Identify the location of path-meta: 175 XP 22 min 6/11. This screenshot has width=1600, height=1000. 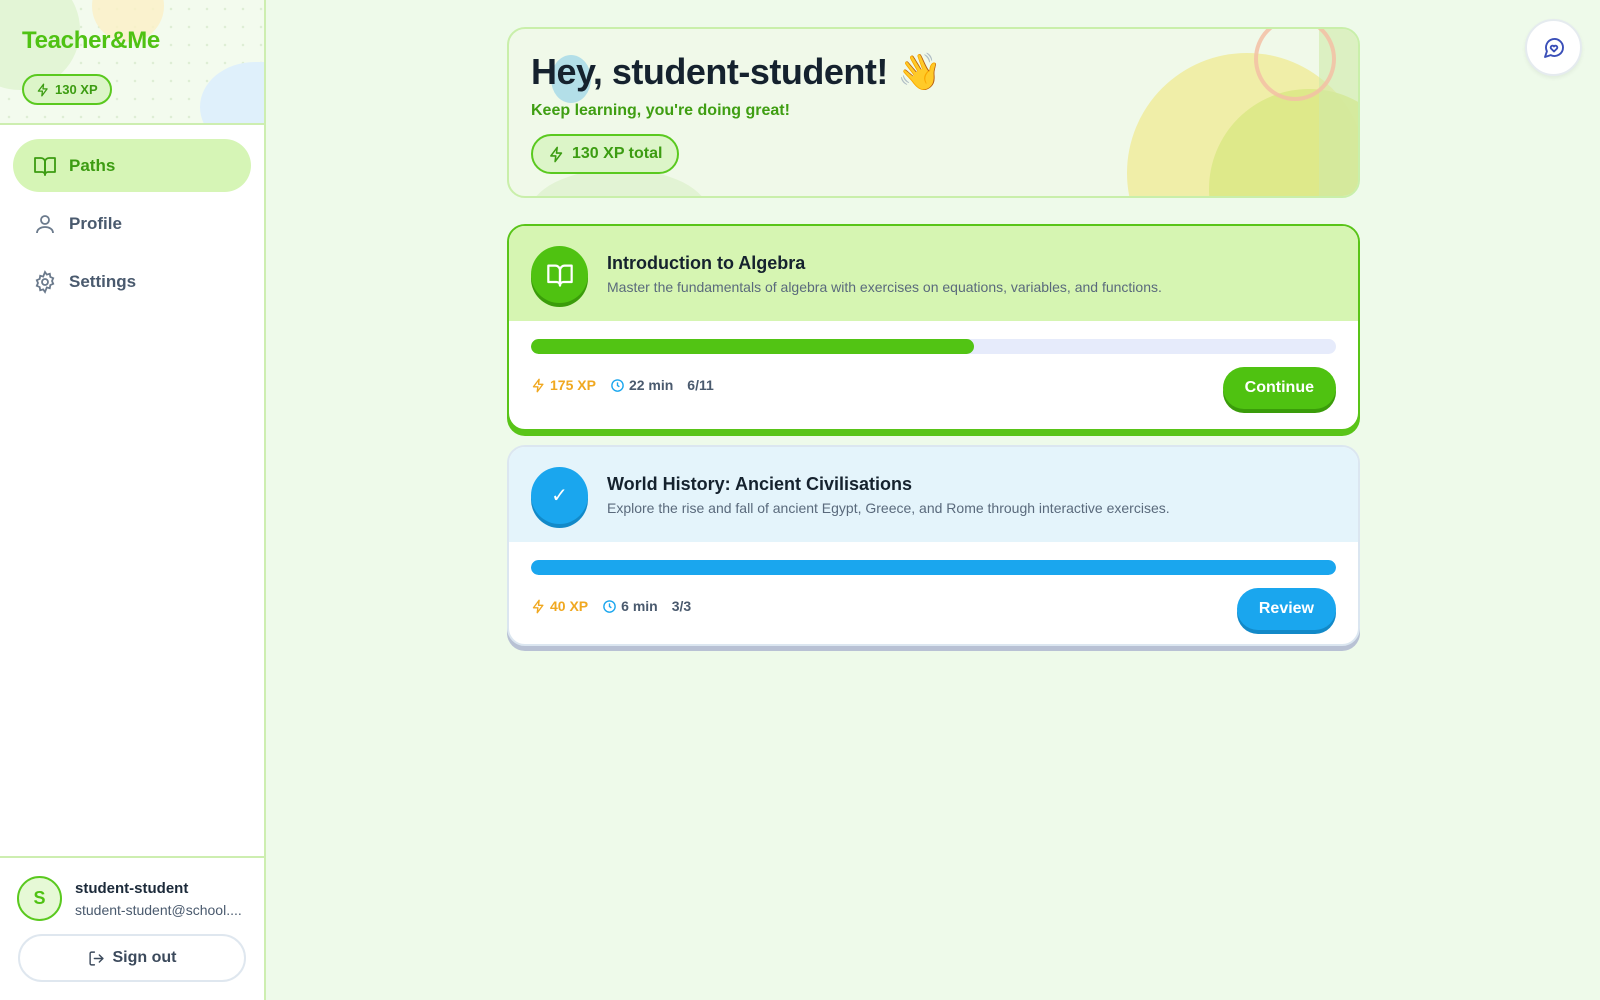
(622, 385).